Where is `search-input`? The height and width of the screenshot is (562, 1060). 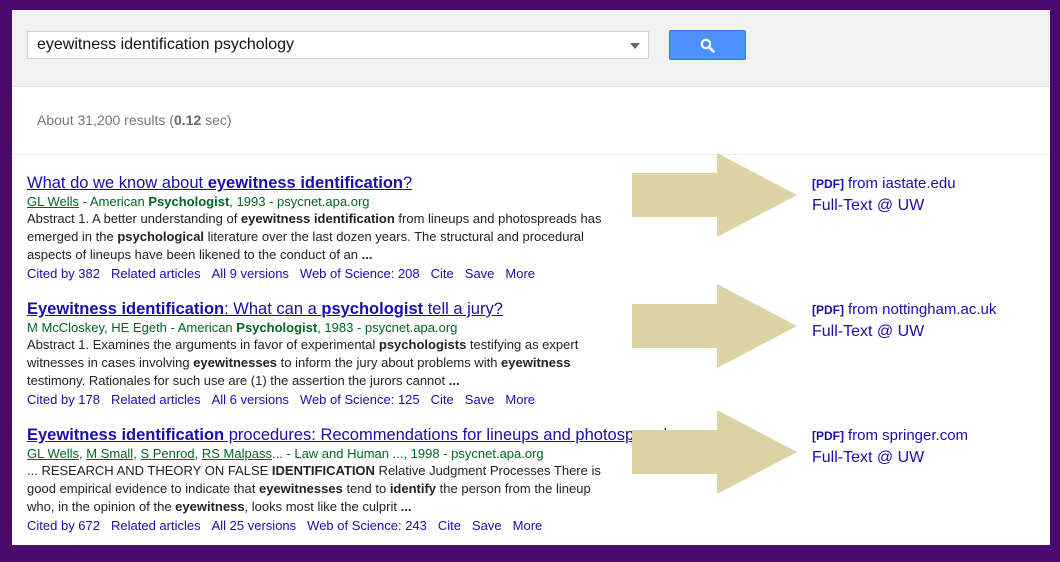
search-input is located at coordinates (323, 45).